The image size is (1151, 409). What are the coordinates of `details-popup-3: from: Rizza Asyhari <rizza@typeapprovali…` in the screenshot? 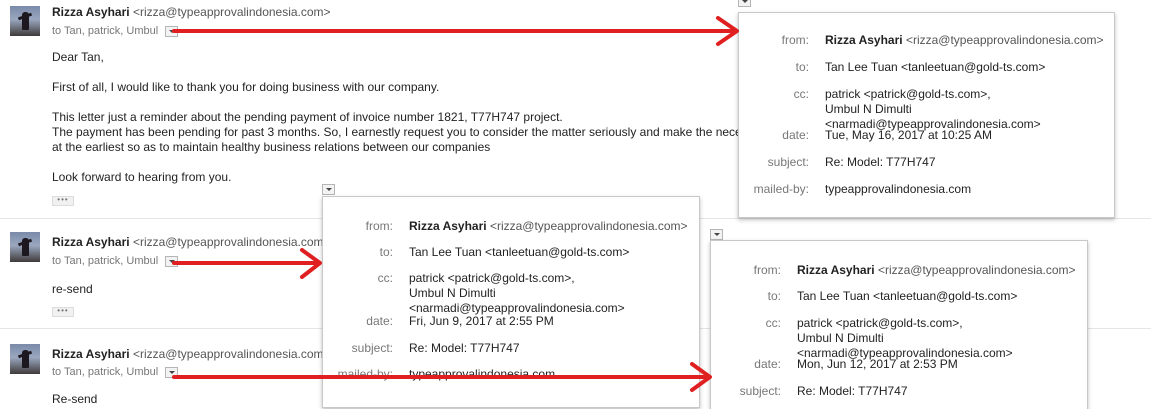 It's located at (899, 324).